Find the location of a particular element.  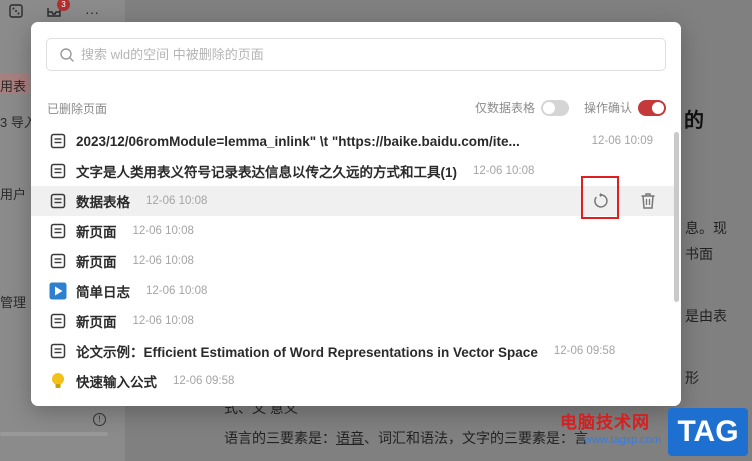

page-title: 快速输入公式 is located at coordinates (116, 382).